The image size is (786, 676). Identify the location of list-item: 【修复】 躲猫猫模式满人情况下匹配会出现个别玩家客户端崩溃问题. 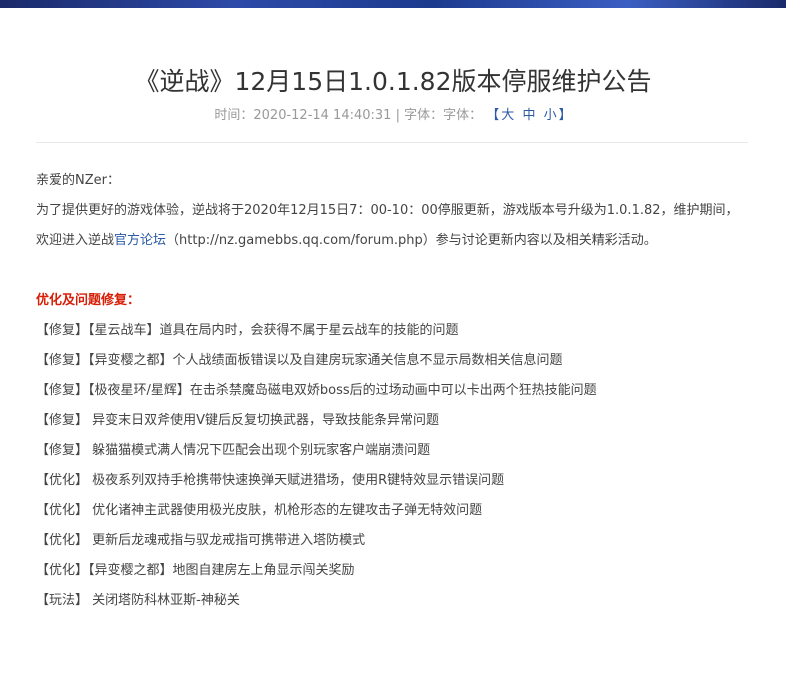
(233, 450).